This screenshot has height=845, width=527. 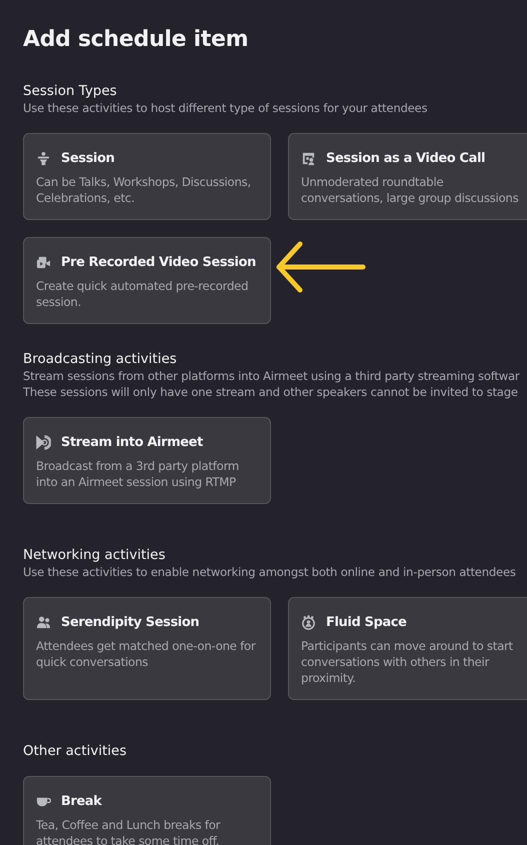 What do you see at coordinates (225, 108) in the screenshot?
I see `section-description: Use these activities to host different type of sessions for your attendees` at bounding box center [225, 108].